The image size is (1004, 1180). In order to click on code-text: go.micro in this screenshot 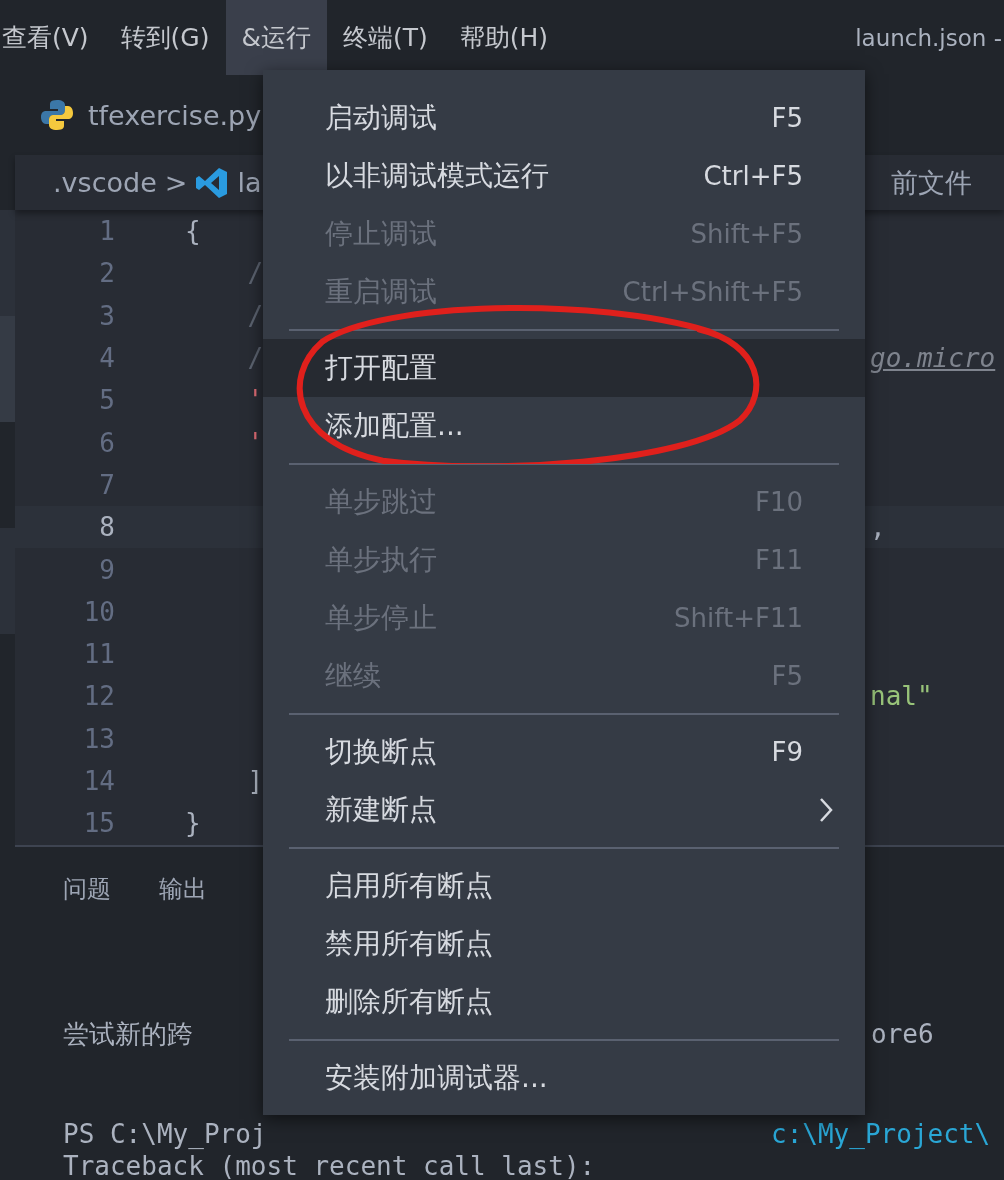, I will do `click(933, 358)`.